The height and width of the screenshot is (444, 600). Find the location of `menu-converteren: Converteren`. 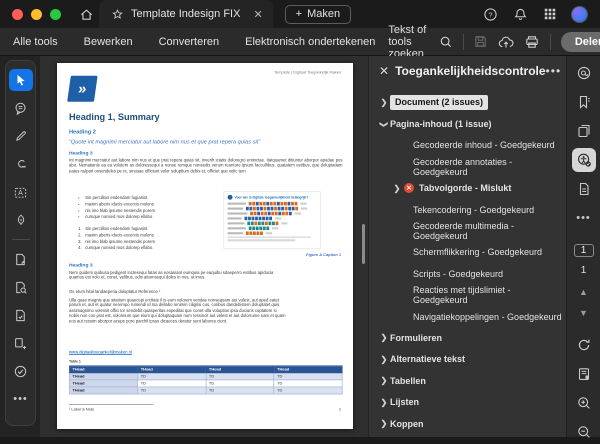

menu-converteren: Converteren is located at coordinates (189, 42).